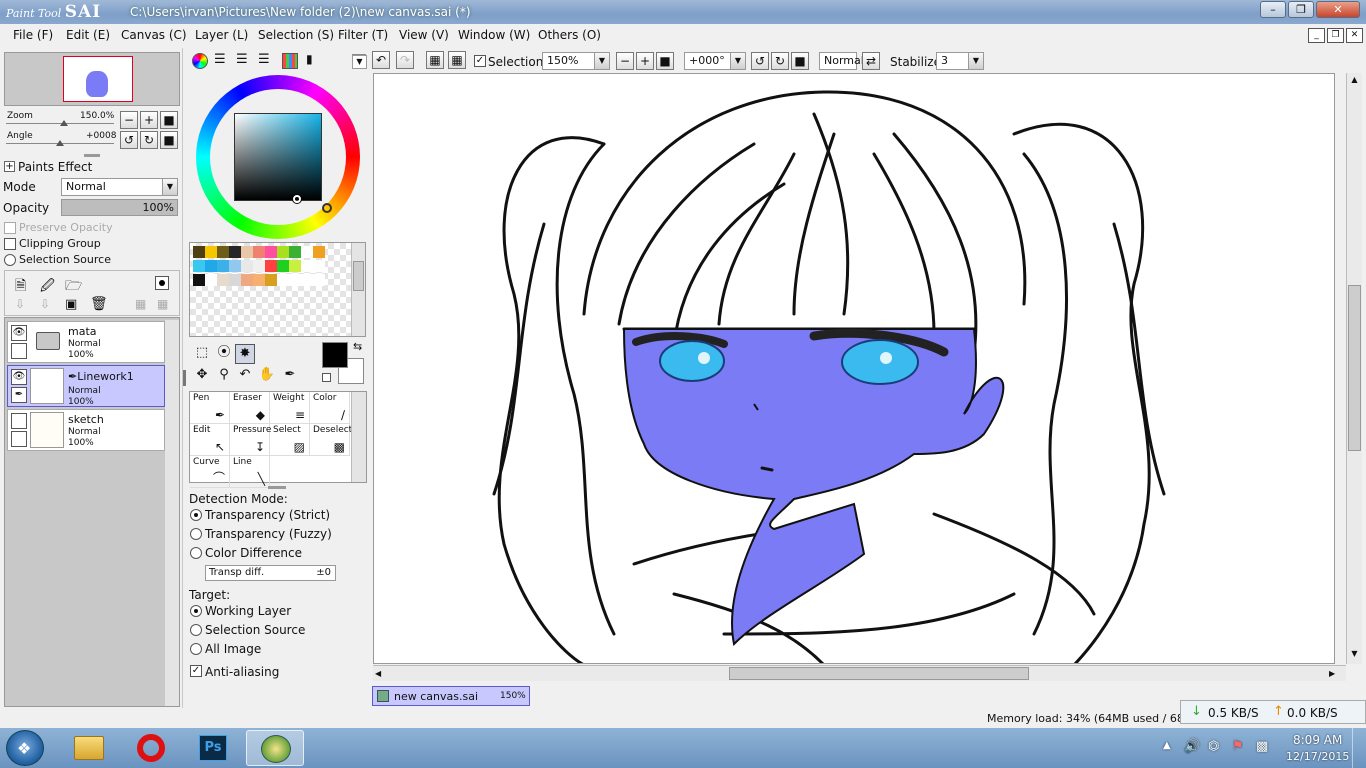  Describe the element at coordinates (47, 287) in the screenshot. I see `new-linework-icon: 🖉` at that location.